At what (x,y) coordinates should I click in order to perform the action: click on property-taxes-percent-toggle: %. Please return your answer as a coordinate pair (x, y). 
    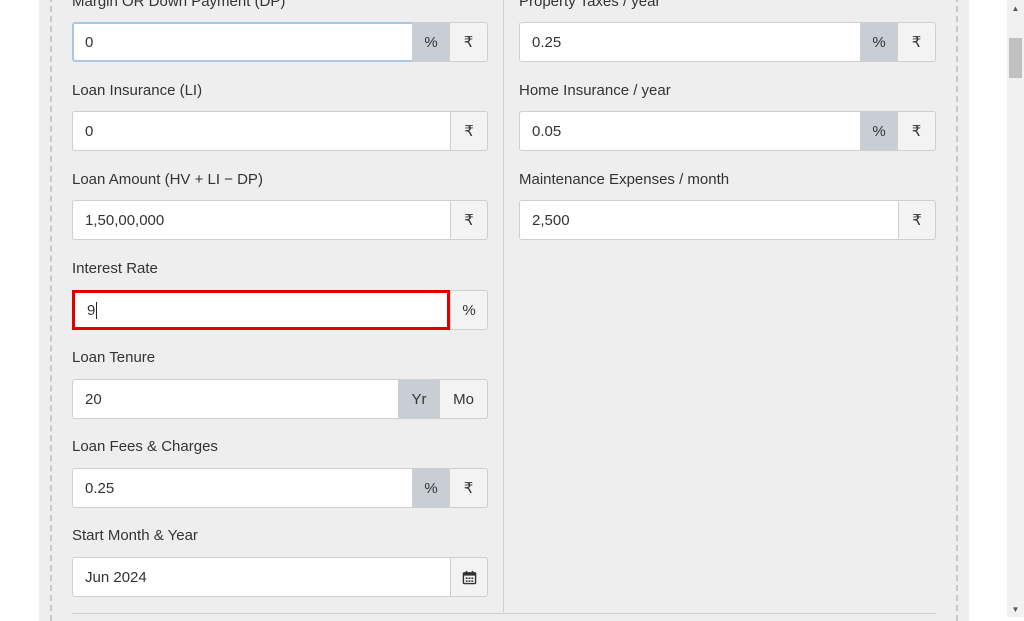
    Looking at the image, I should click on (879, 42).